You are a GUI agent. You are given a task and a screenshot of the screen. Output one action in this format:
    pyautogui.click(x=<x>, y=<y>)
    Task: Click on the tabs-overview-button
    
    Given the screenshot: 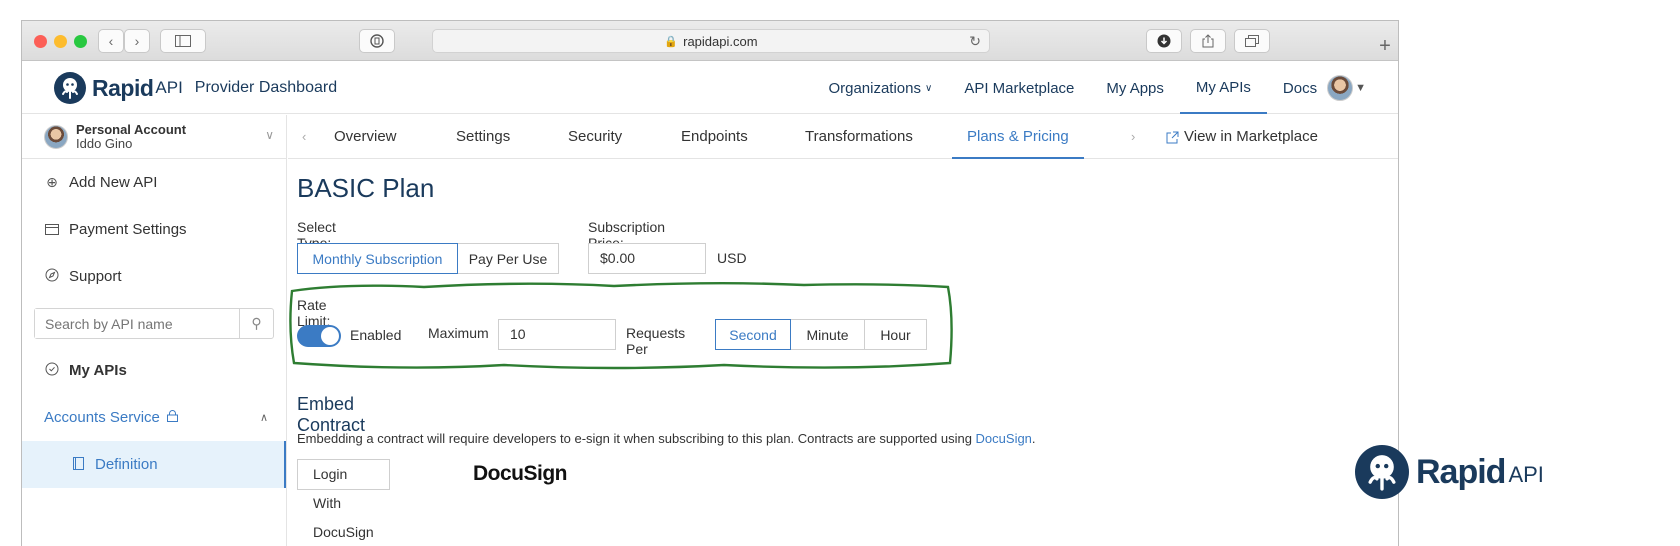 What is the action you would take?
    pyautogui.click(x=1252, y=41)
    